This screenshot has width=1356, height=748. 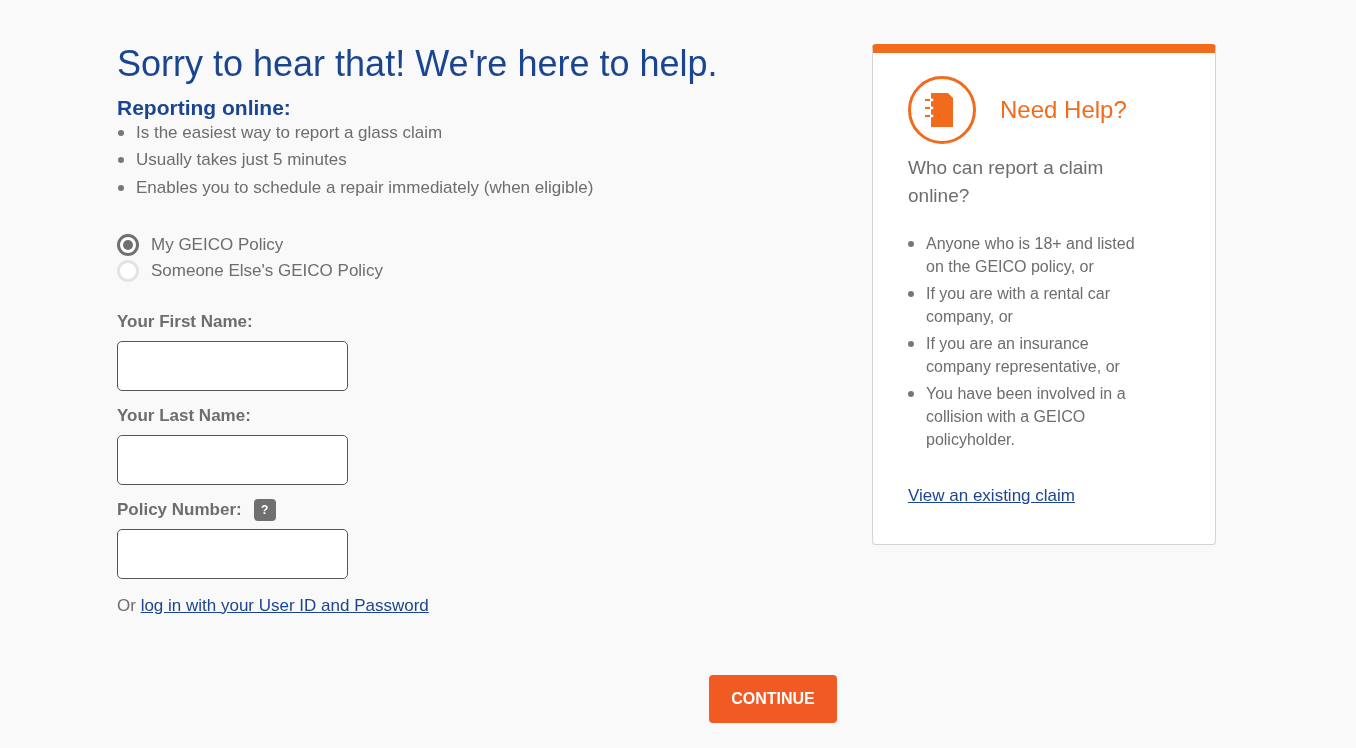 I want to click on section-heading: Reporting online:, so click(x=204, y=108).